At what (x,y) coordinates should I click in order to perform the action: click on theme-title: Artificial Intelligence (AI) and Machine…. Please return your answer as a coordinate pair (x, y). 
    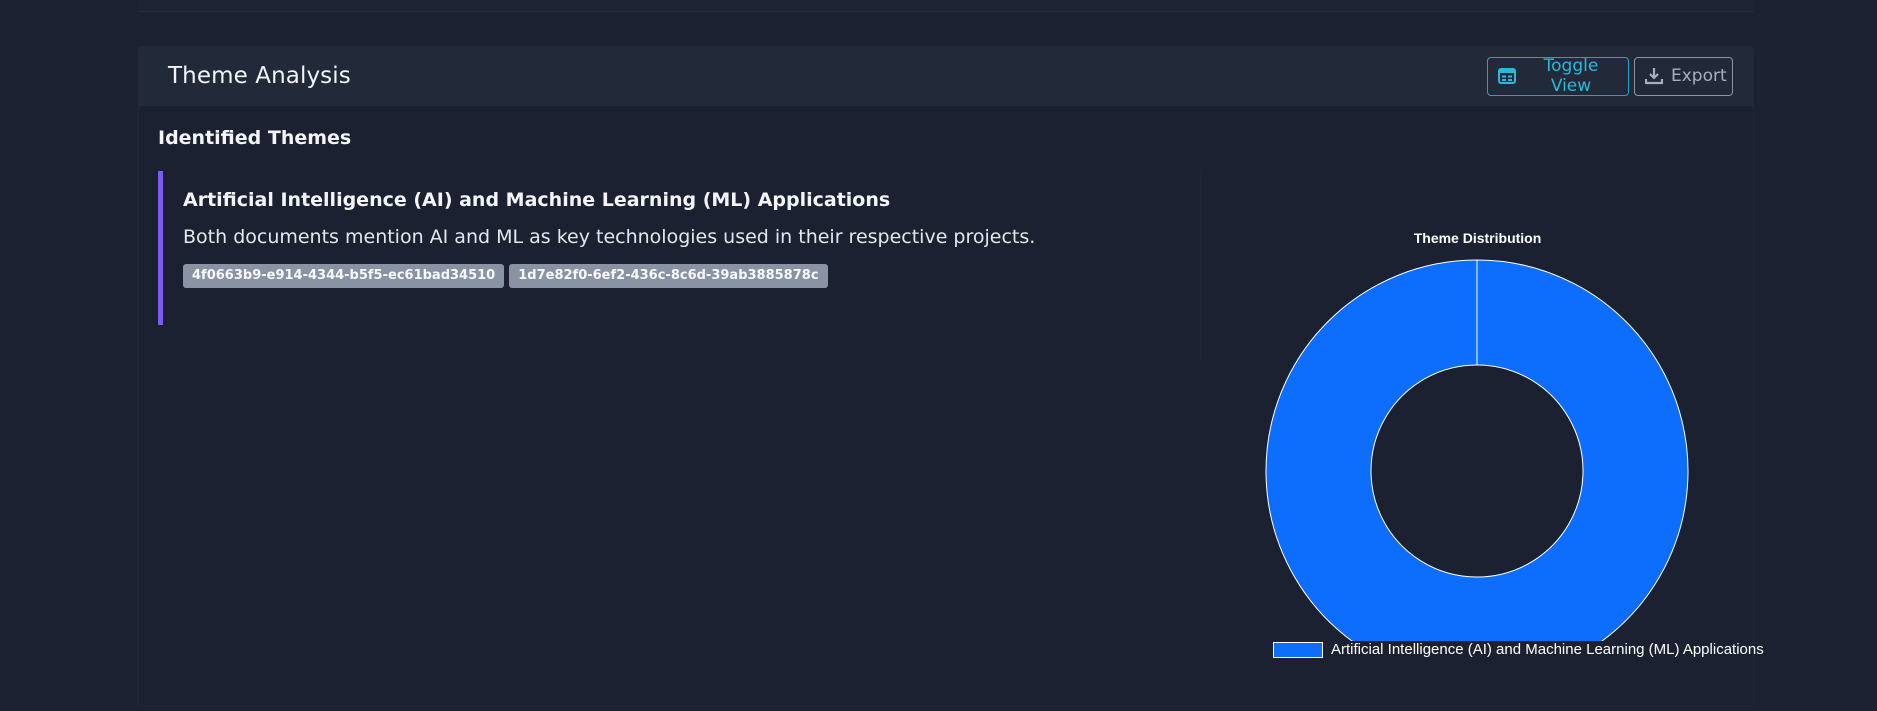
    Looking at the image, I should click on (537, 200).